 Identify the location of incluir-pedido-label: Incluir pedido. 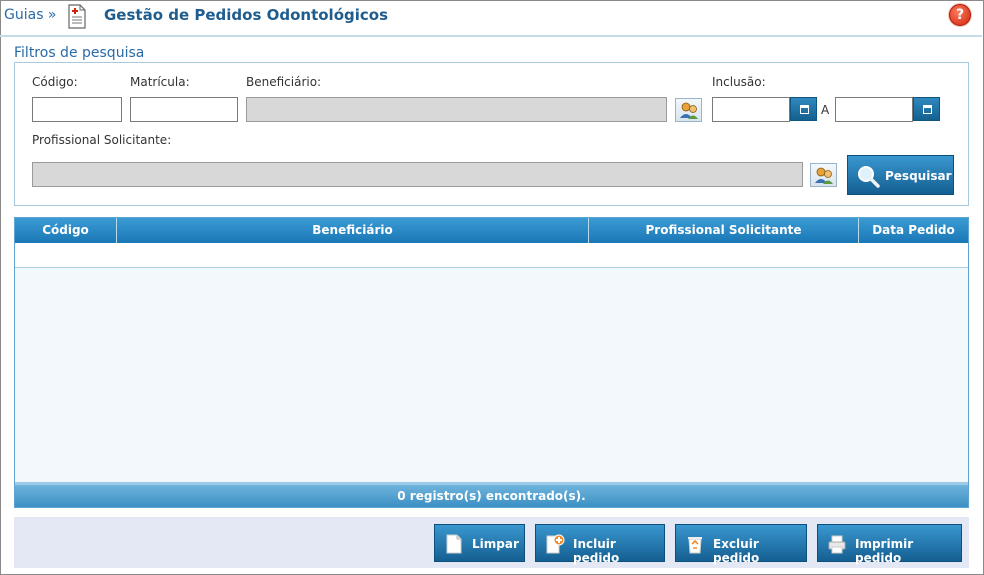
(596, 551).